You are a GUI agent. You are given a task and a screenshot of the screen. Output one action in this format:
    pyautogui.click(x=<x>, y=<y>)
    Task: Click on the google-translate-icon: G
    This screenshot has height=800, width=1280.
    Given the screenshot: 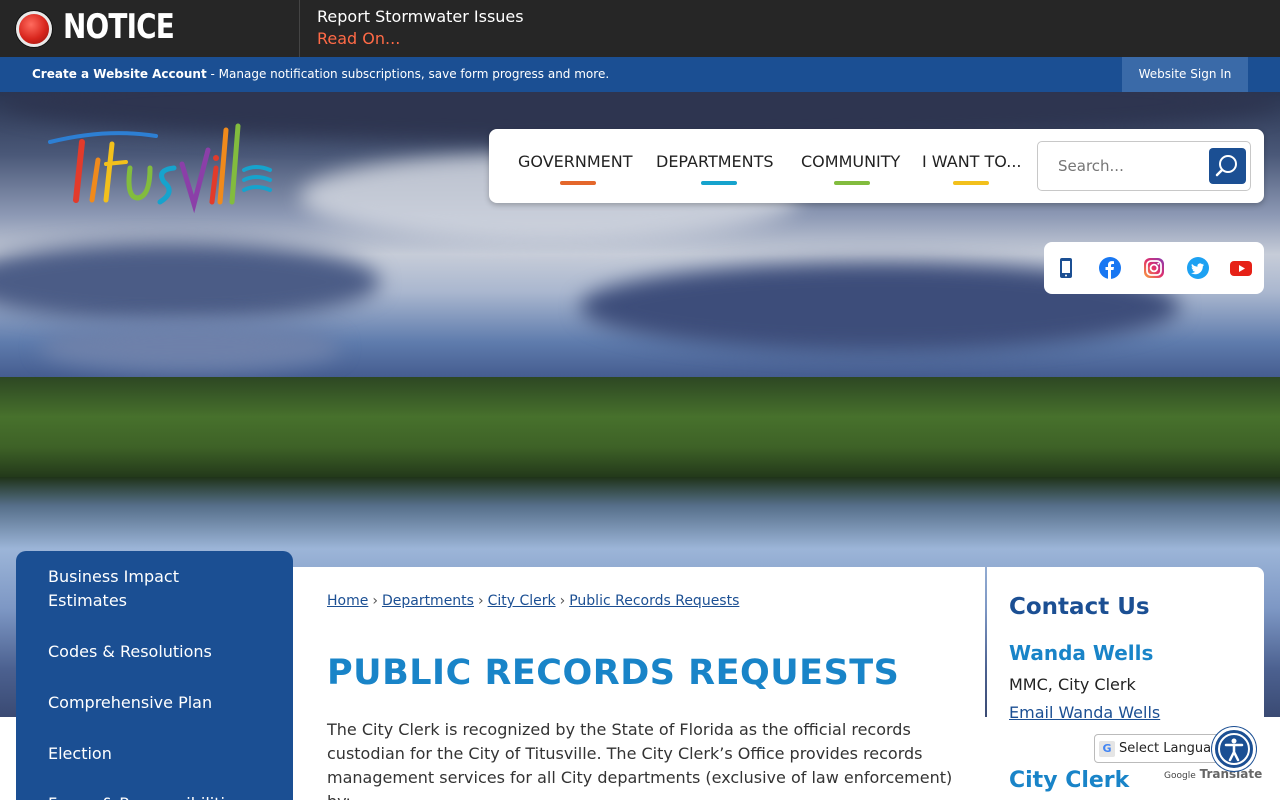 What is the action you would take?
    pyautogui.click(x=1107, y=749)
    